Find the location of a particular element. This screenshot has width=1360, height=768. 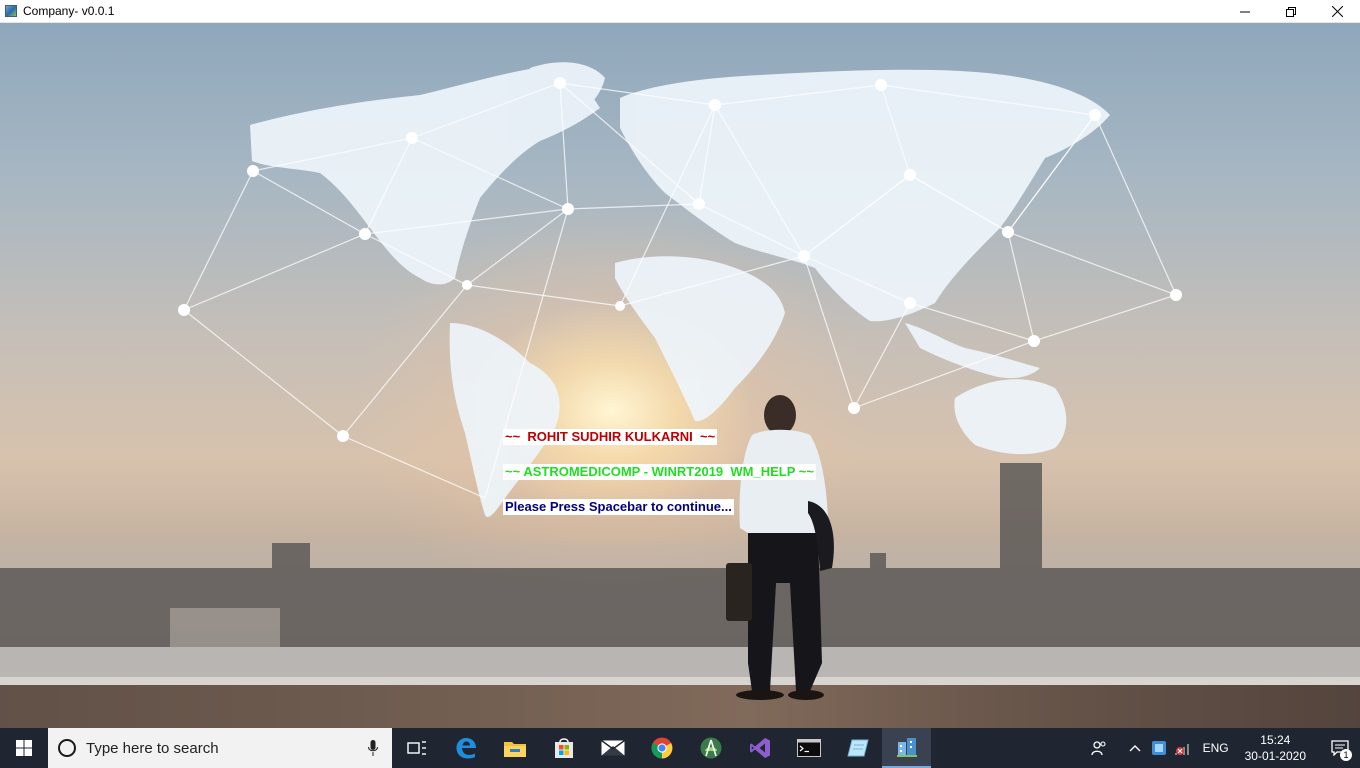

windows-logo-icon is located at coordinates (24, 748).